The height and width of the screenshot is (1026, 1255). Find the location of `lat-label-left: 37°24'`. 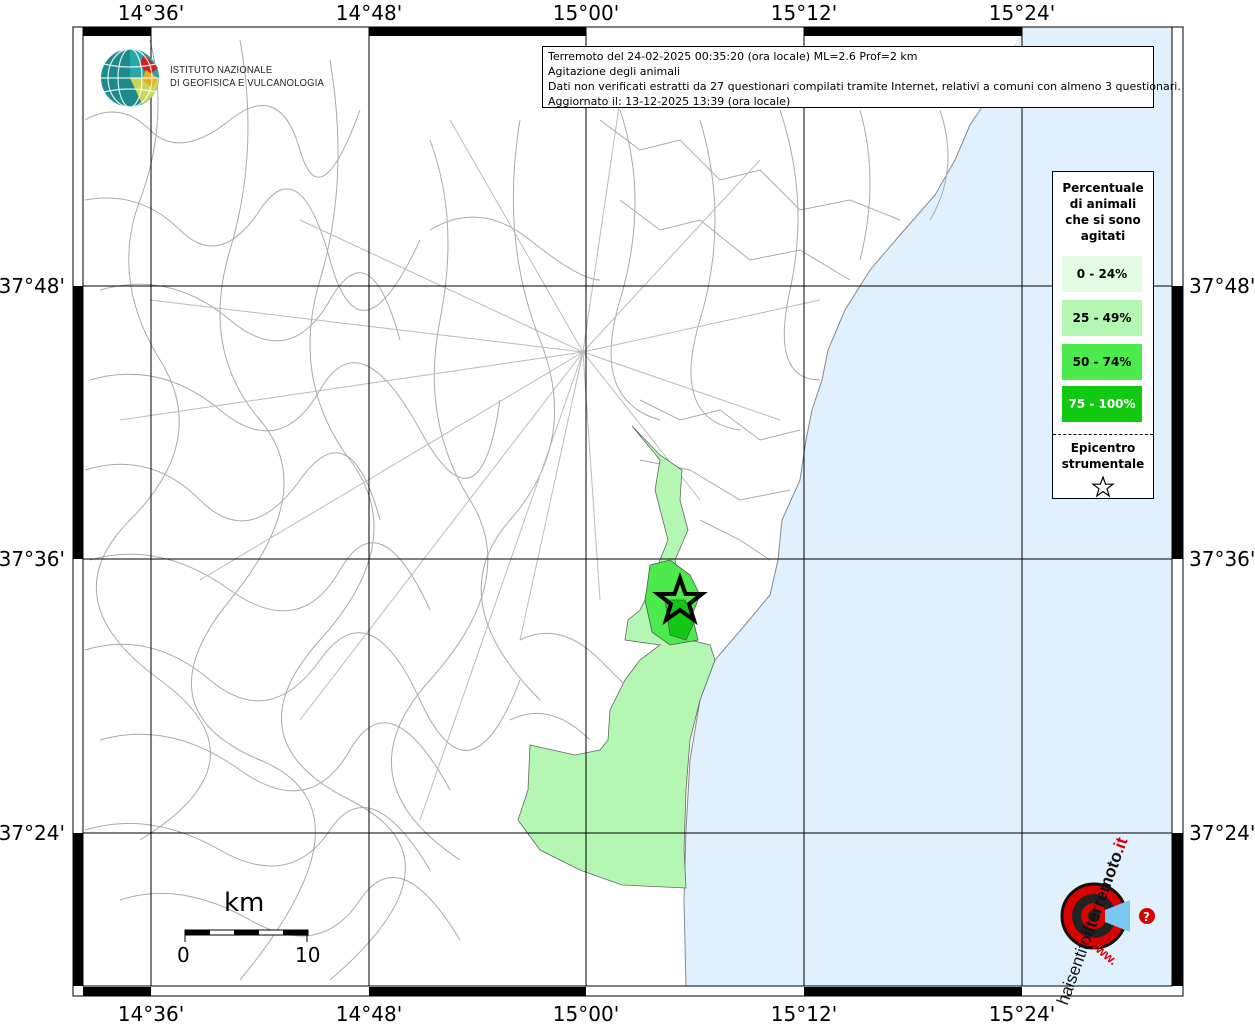

lat-label-left: 37°24' is located at coordinates (32, 833).